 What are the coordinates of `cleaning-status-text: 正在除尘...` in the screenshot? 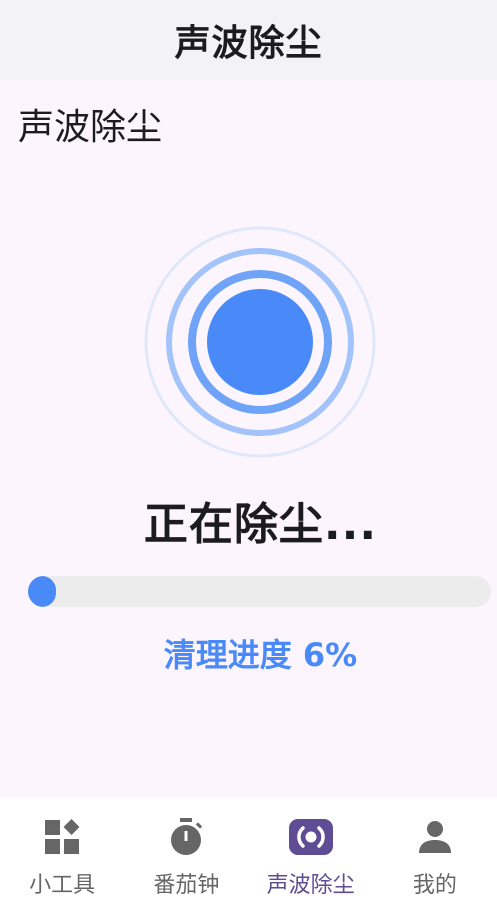 It's located at (260, 524).